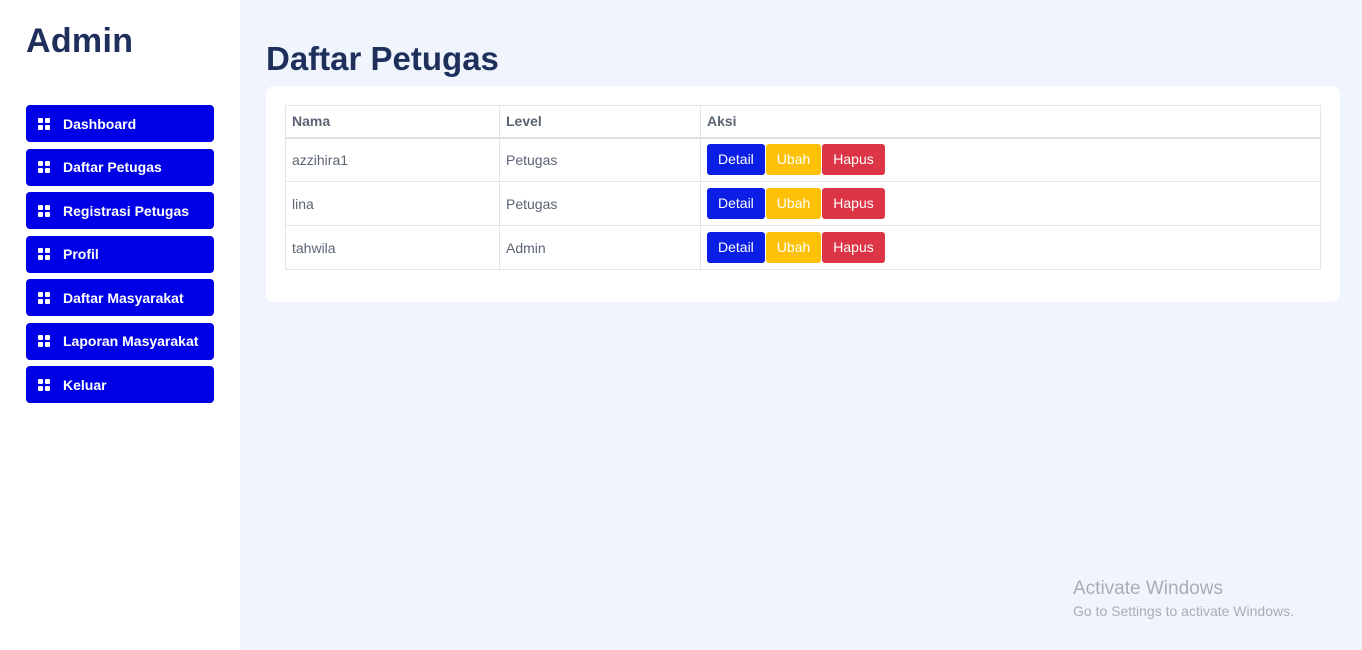 Image resolution: width=1362 pixels, height=650 pixels. I want to click on table-row: lina Petugas Detail Ubah Hapus, so click(803, 203).